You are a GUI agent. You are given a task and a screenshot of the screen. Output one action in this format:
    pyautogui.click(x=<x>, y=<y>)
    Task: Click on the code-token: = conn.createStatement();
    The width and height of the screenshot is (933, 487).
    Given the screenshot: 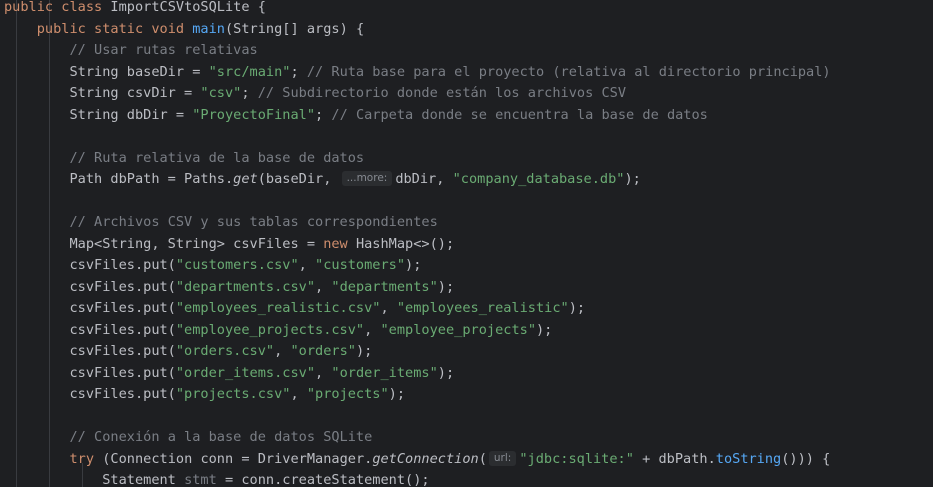 What is the action you would take?
    pyautogui.click(x=323, y=479)
    